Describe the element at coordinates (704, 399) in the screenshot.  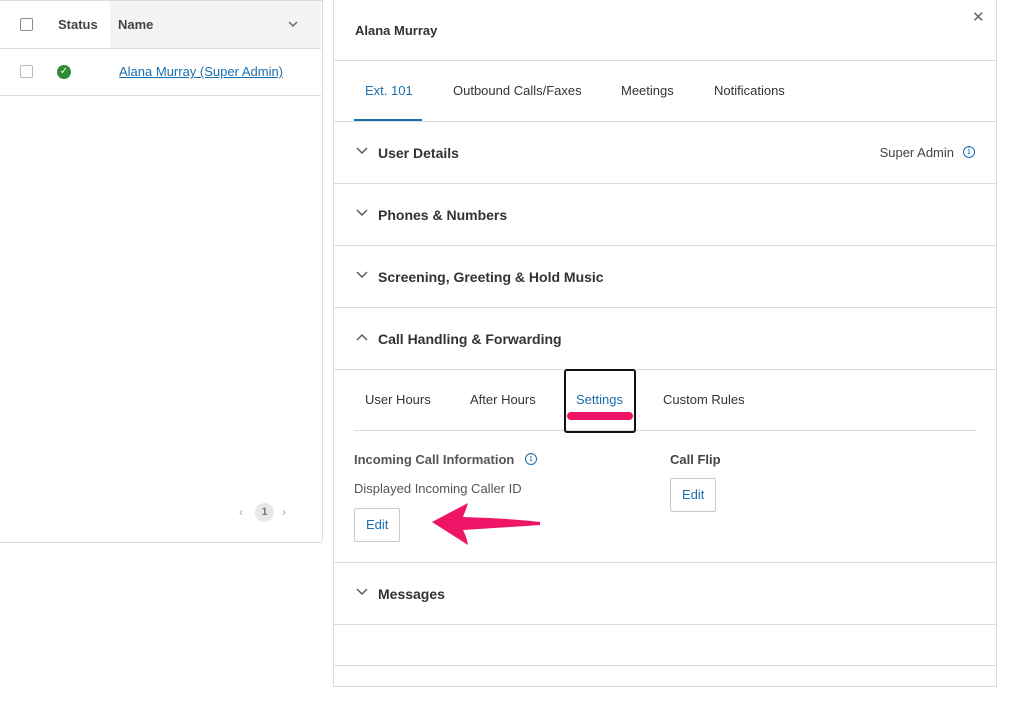
I see `subtab-custom-rules: Custom Rules` at that location.